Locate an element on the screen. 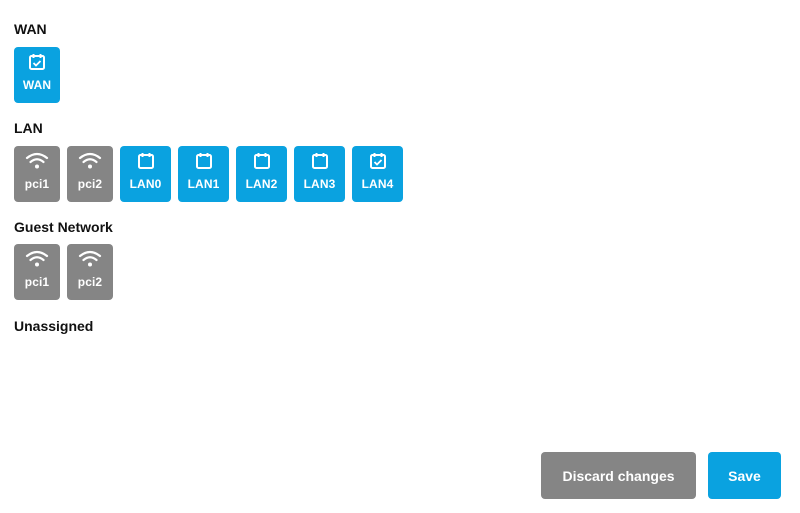  interface-label: LAN0 is located at coordinates (145, 184).